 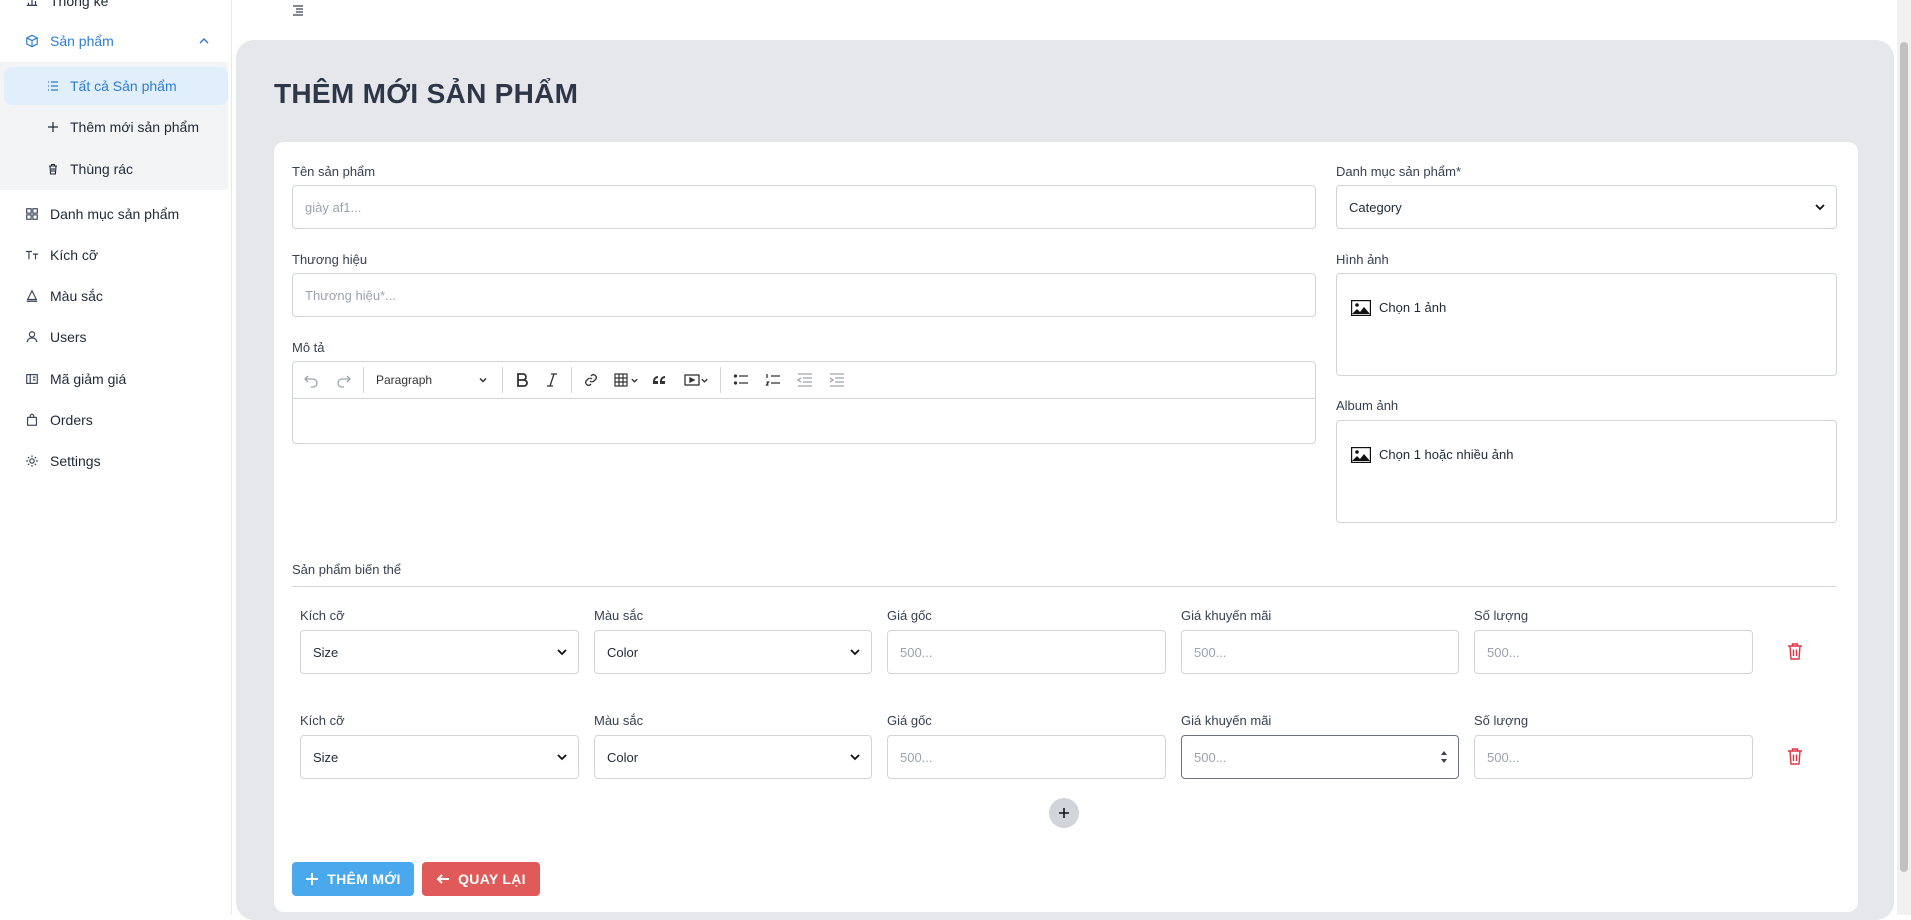 What do you see at coordinates (347, 569) in the screenshot?
I see `variants-title: Sản phẩm biến thể` at bounding box center [347, 569].